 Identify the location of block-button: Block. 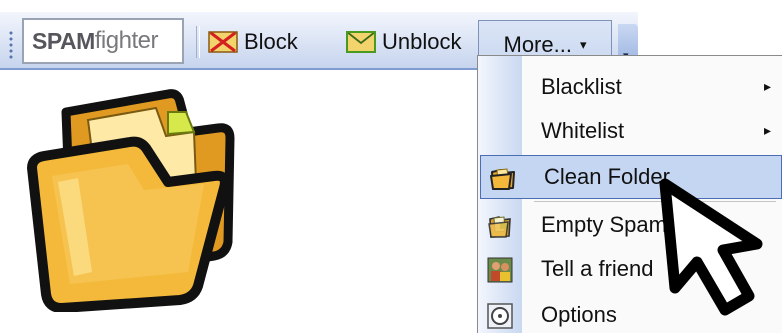
(253, 42).